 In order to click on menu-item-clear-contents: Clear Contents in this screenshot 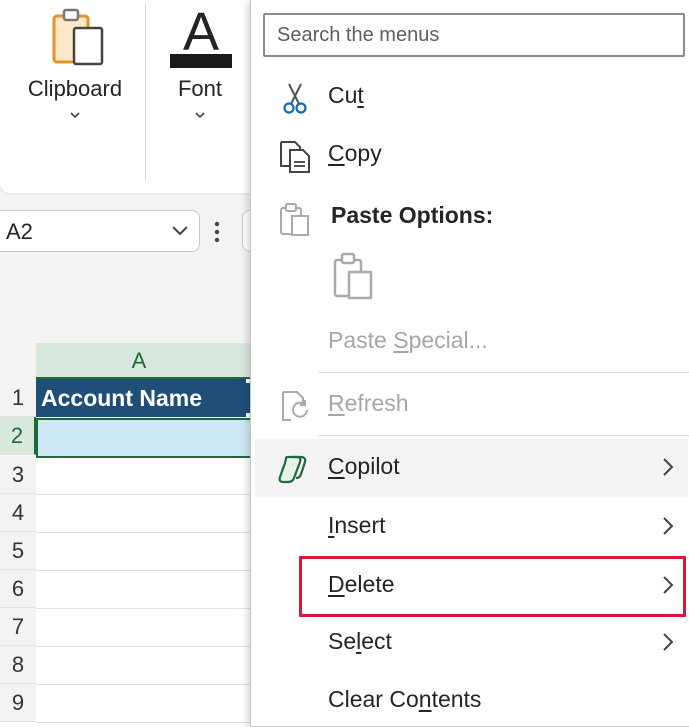, I will do `click(471, 699)`.